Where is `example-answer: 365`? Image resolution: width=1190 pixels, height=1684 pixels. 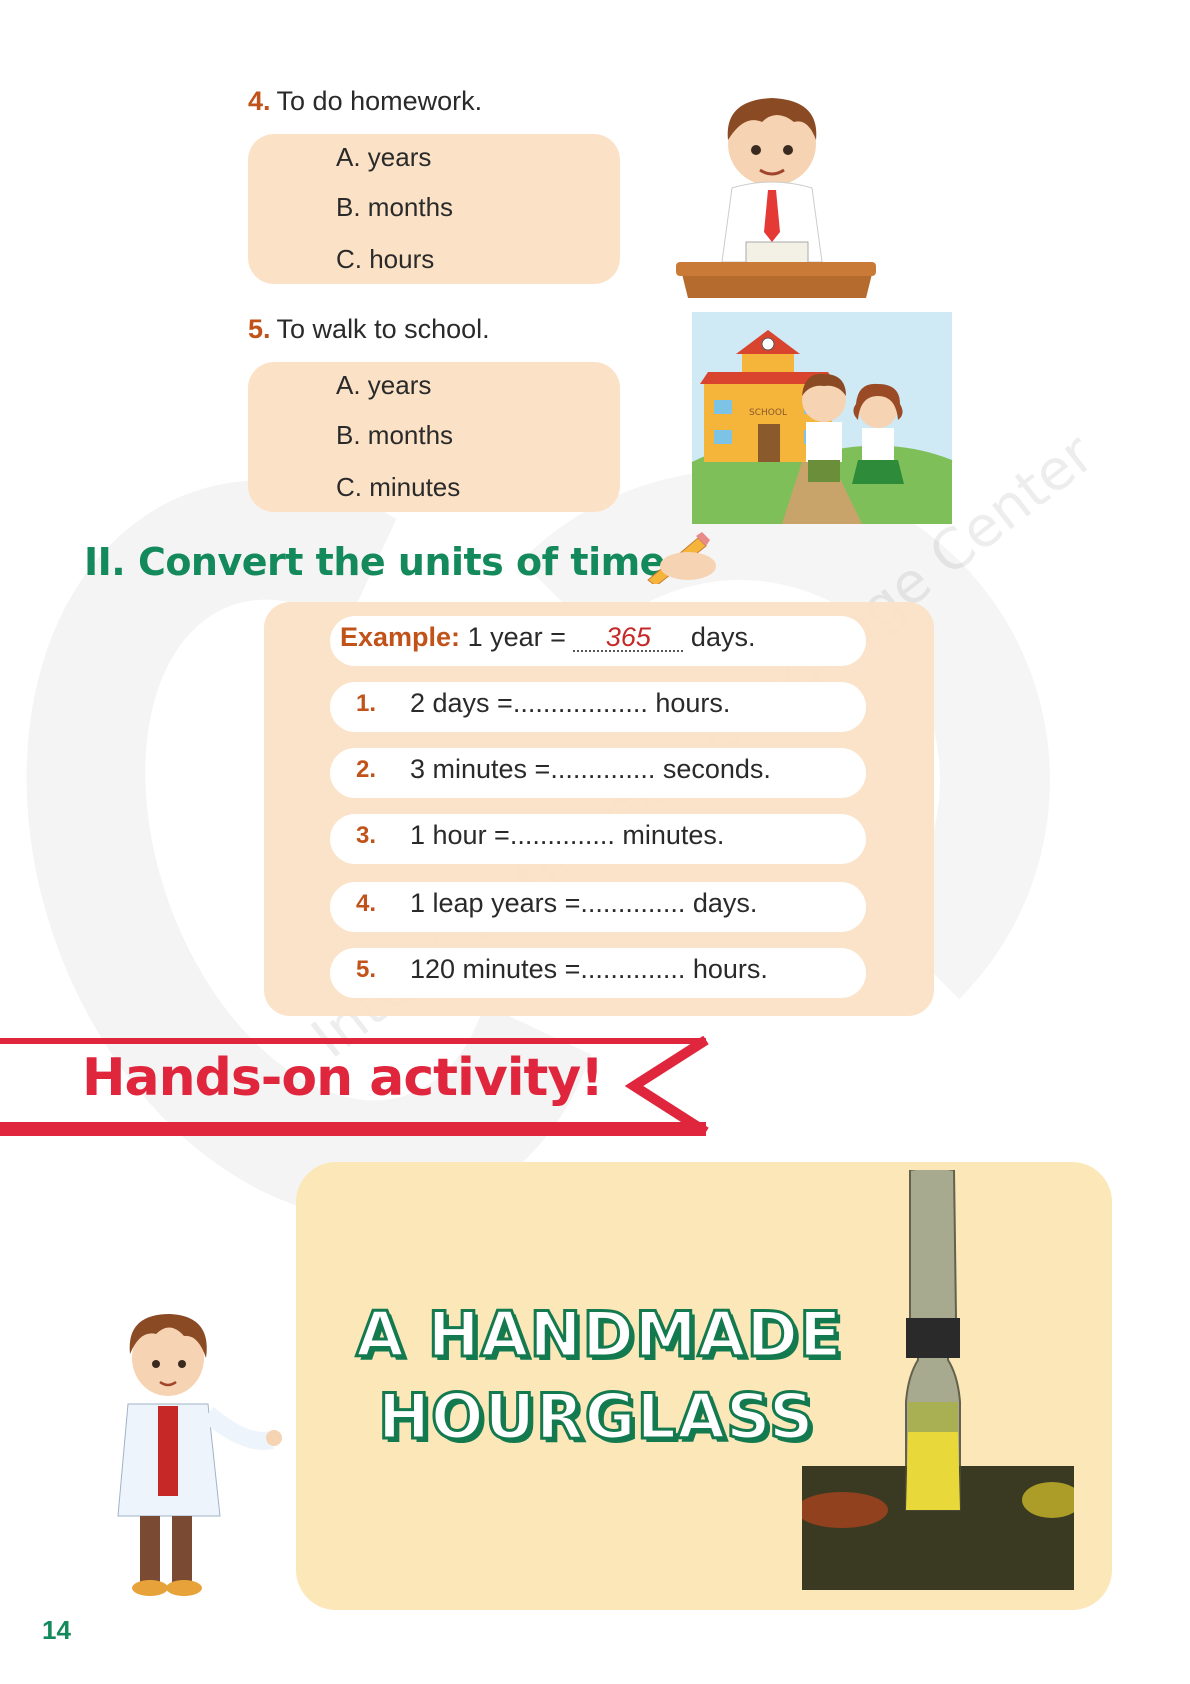 example-answer: 365 is located at coordinates (628, 637).